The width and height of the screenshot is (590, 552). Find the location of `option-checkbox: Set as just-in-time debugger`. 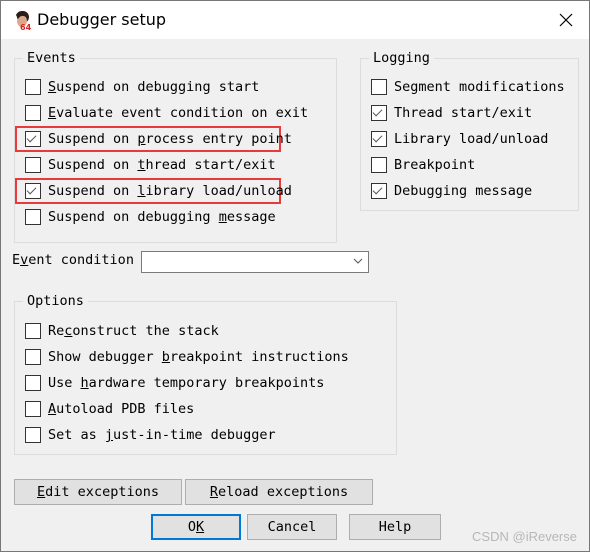

option-checkbox: Set as just-in-time debugger is located at coordinates (150, 435).